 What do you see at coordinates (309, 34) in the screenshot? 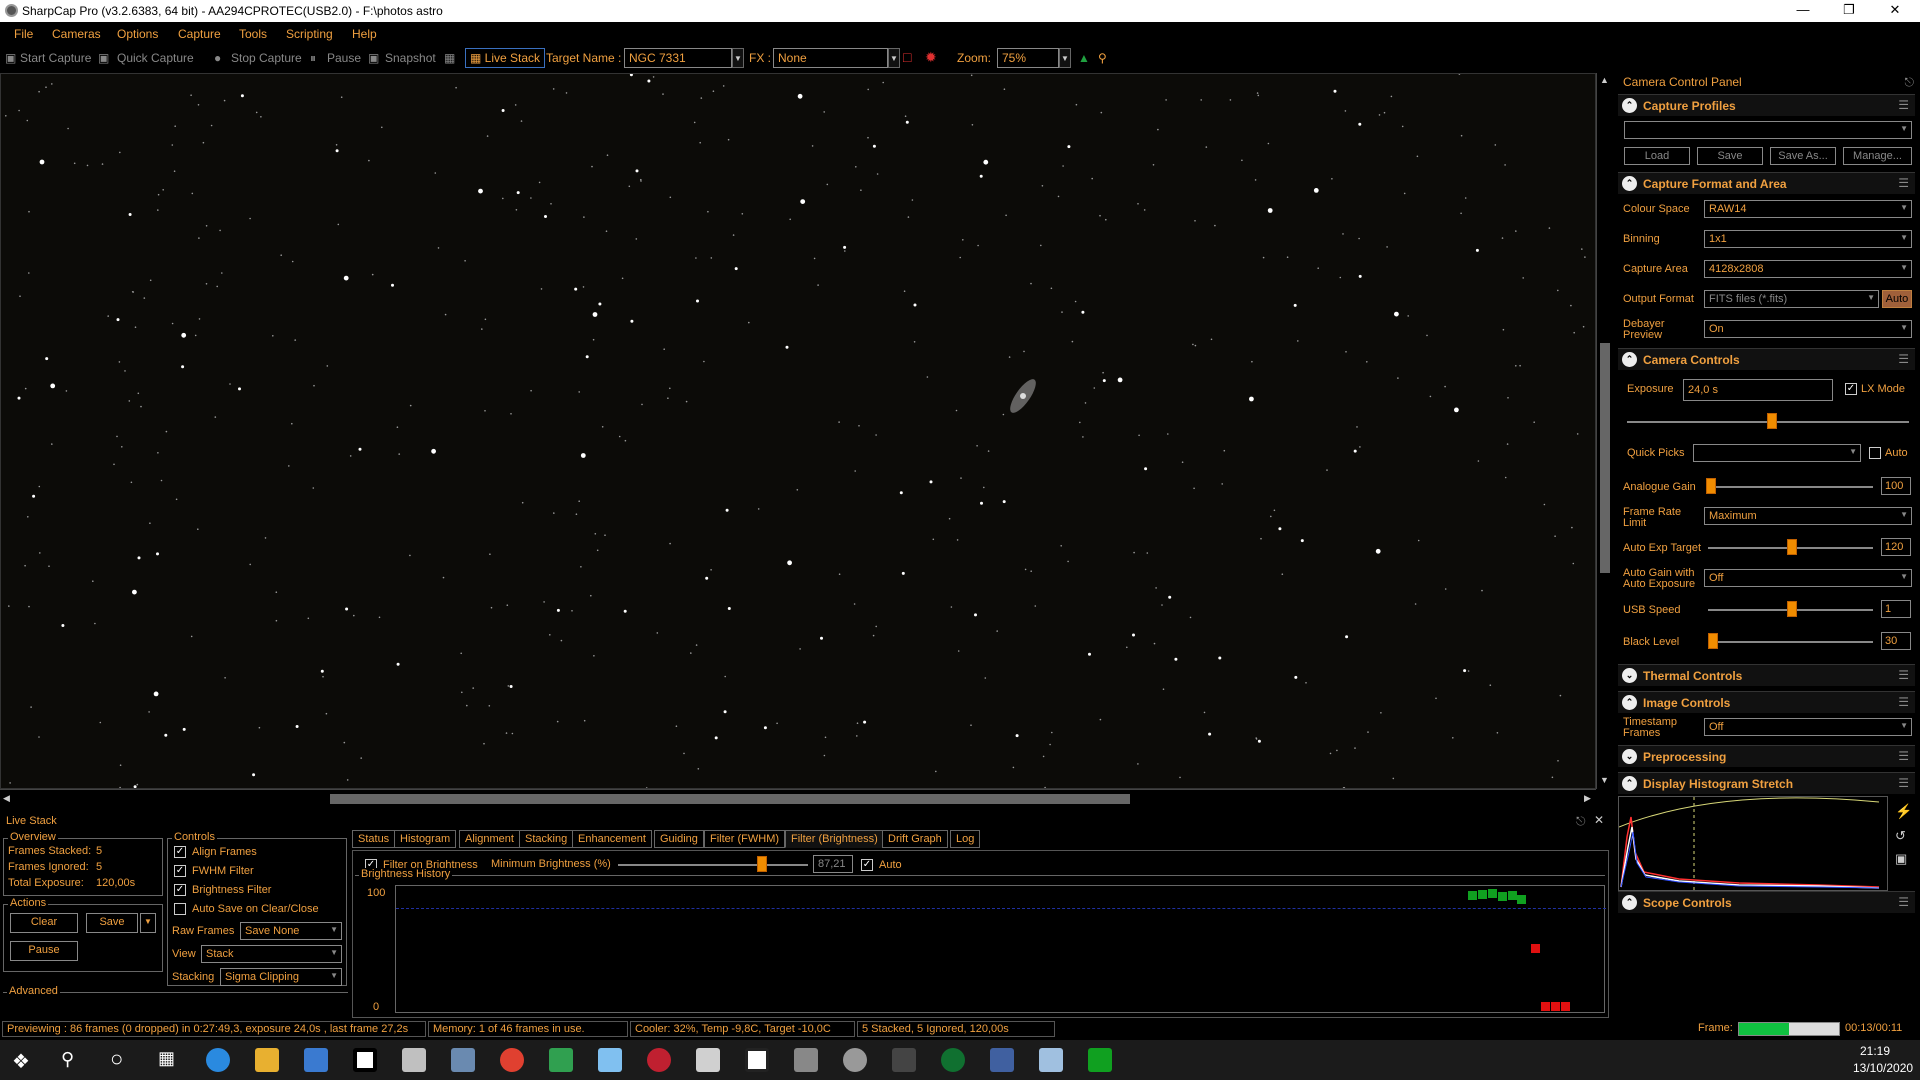
I see `menu-scripting: Scripting` at bounding box center [309, 34].